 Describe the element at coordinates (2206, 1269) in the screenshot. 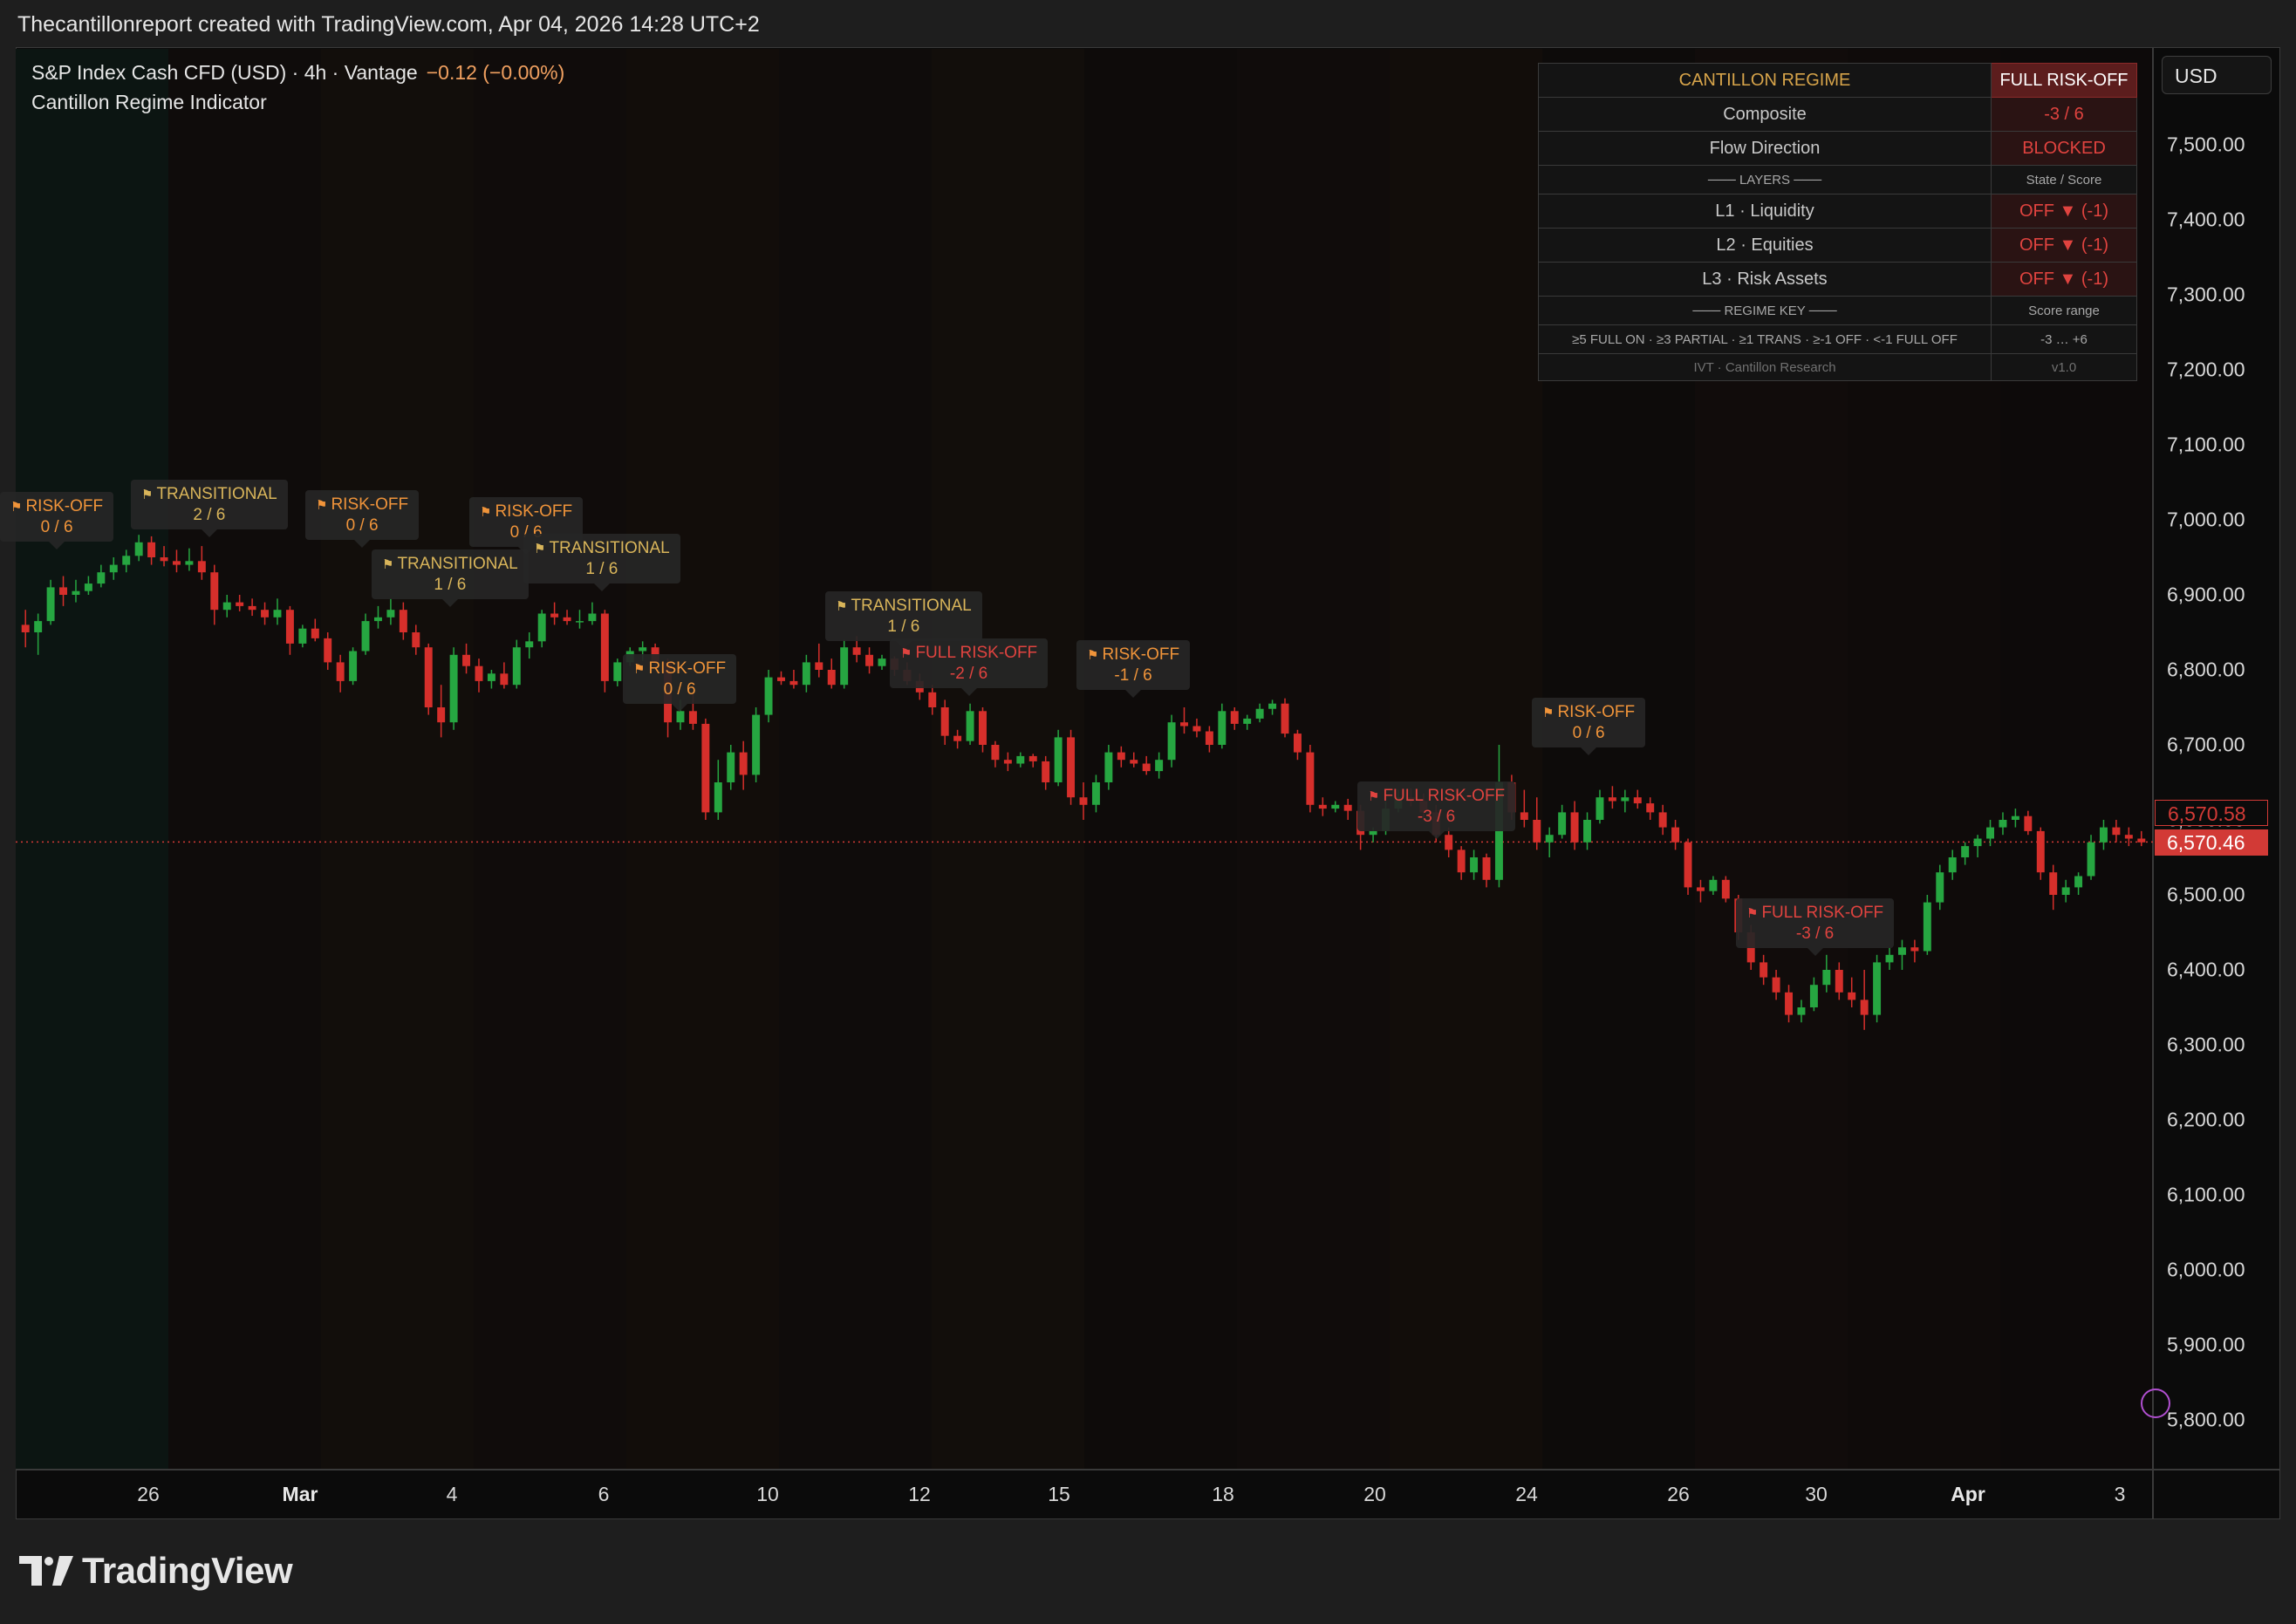

I see `y-tick-label: 6,000.00` at that location.